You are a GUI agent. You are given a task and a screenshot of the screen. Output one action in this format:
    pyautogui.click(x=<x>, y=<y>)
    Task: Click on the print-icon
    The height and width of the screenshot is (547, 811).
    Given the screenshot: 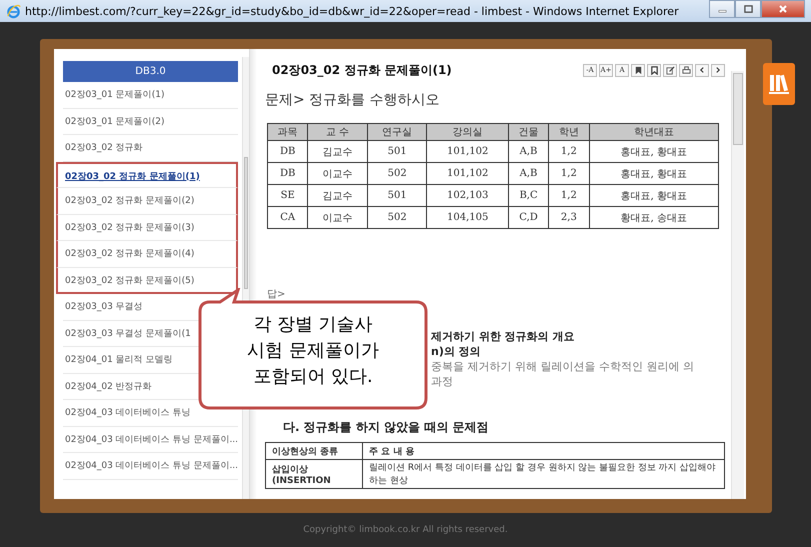 What is the action you would take?
    pyautogui.click(x=686, y=70)
    